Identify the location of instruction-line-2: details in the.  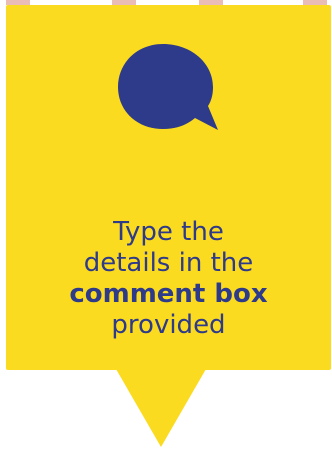
(168, 263).